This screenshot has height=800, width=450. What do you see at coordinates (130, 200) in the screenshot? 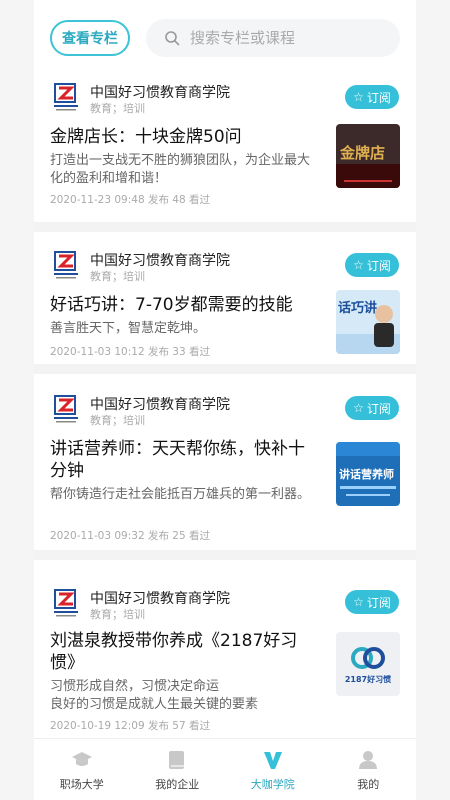
I see `column-meta: 2020-11-23 09:48 发布 48 看过` at bounding box center [130, 200].